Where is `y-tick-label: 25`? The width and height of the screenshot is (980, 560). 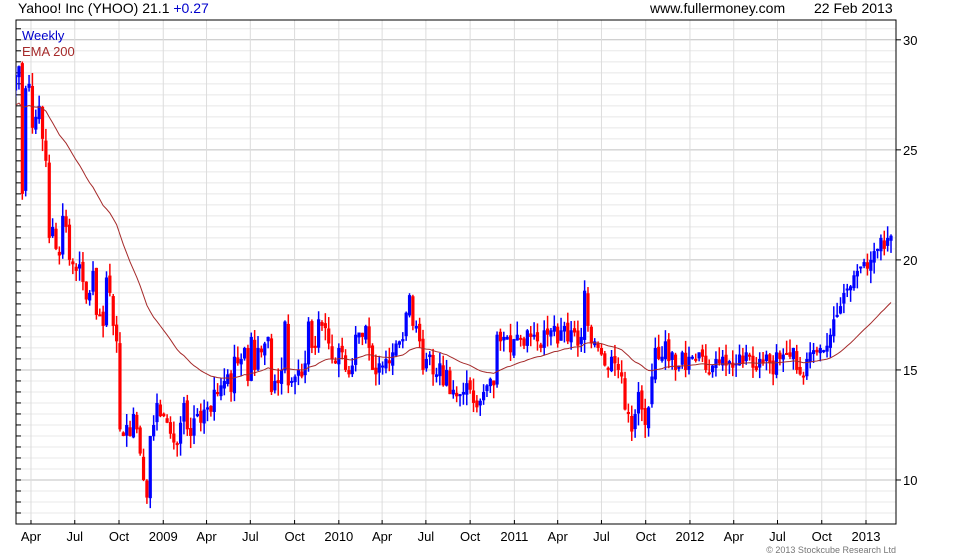
y-tick-label: 25 is located at coordinates (910, 150).